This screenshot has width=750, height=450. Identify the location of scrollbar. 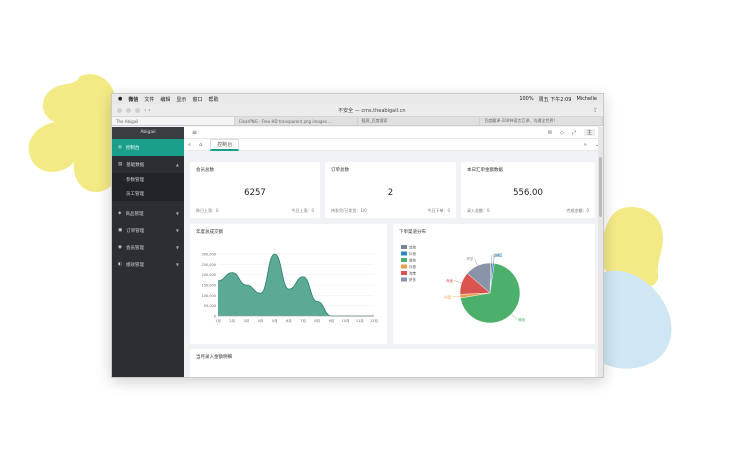
(600, 252).